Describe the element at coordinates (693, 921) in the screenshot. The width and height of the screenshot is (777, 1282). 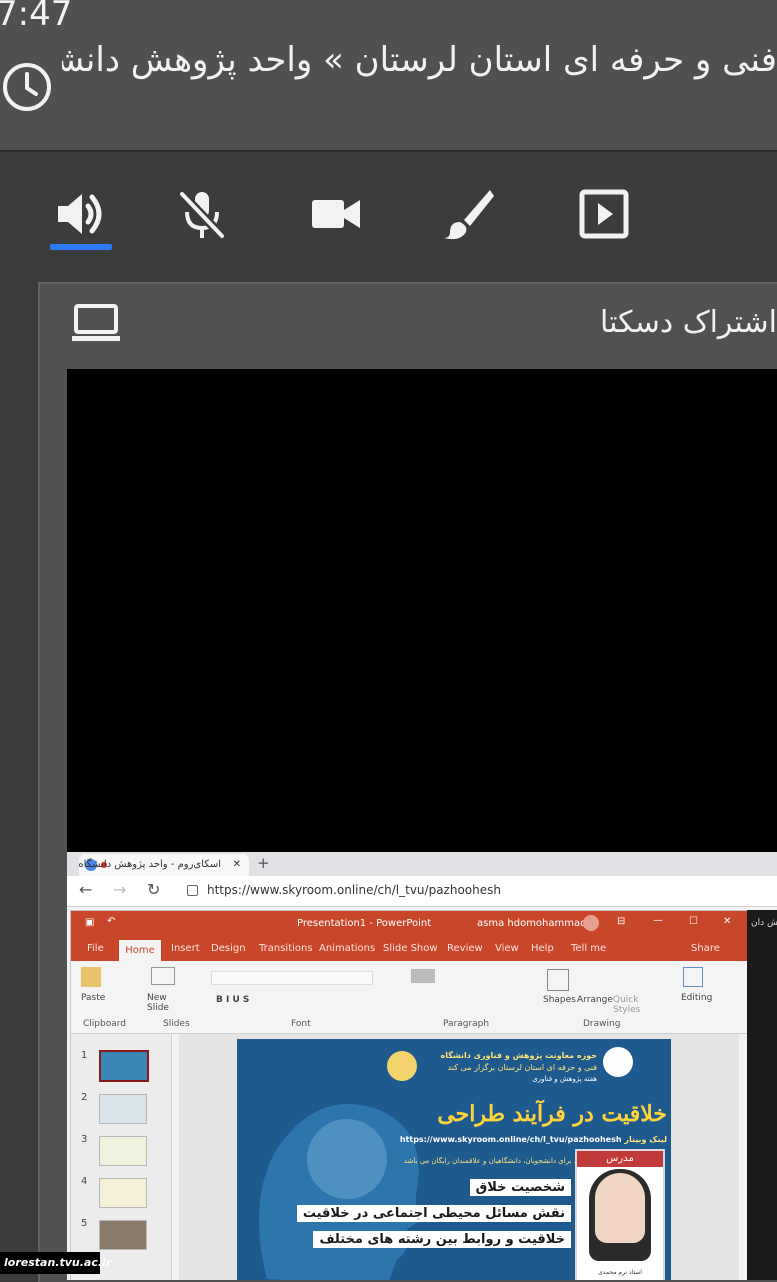
I see `maximize-icon: ☐` at that location.